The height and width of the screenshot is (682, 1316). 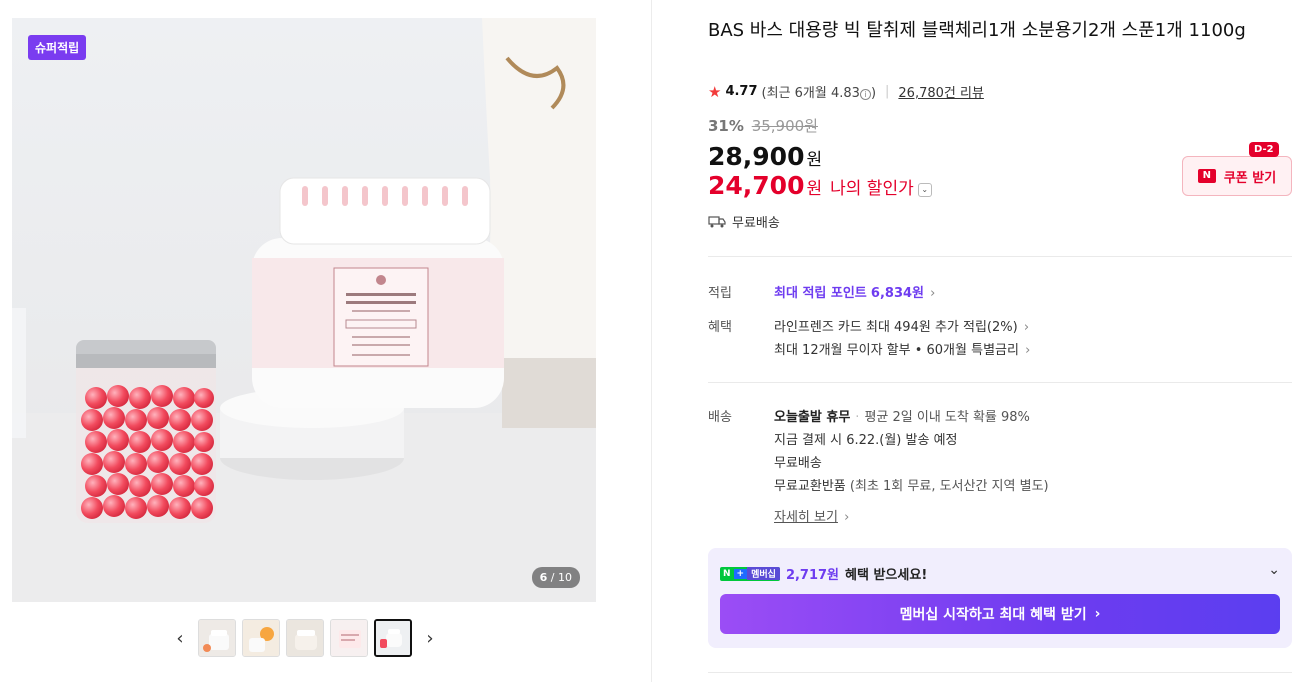 I want to click on rating-row: ★ 4.77 (최근 6개월 4.83 i) | 26,780건 리뷰, so click(x=846, y=92).